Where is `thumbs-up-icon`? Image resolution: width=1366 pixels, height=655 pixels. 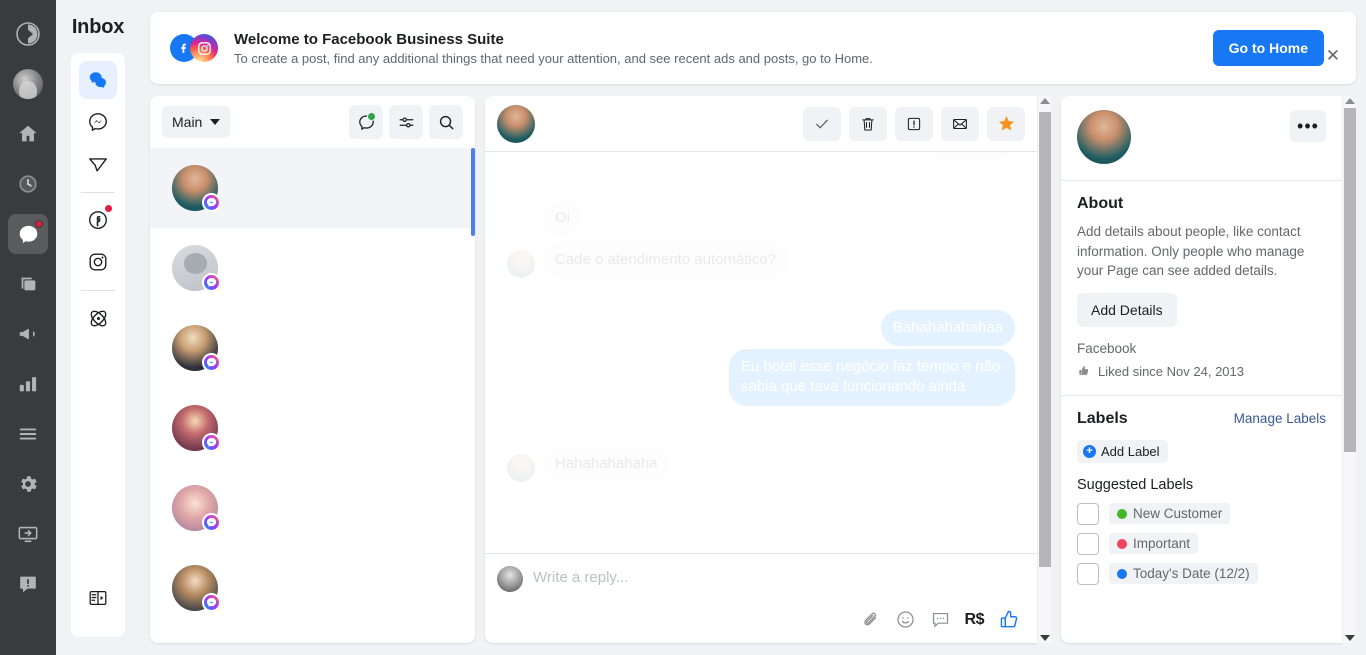
thumbs-up-icon is located at coordinates (1084, 371).